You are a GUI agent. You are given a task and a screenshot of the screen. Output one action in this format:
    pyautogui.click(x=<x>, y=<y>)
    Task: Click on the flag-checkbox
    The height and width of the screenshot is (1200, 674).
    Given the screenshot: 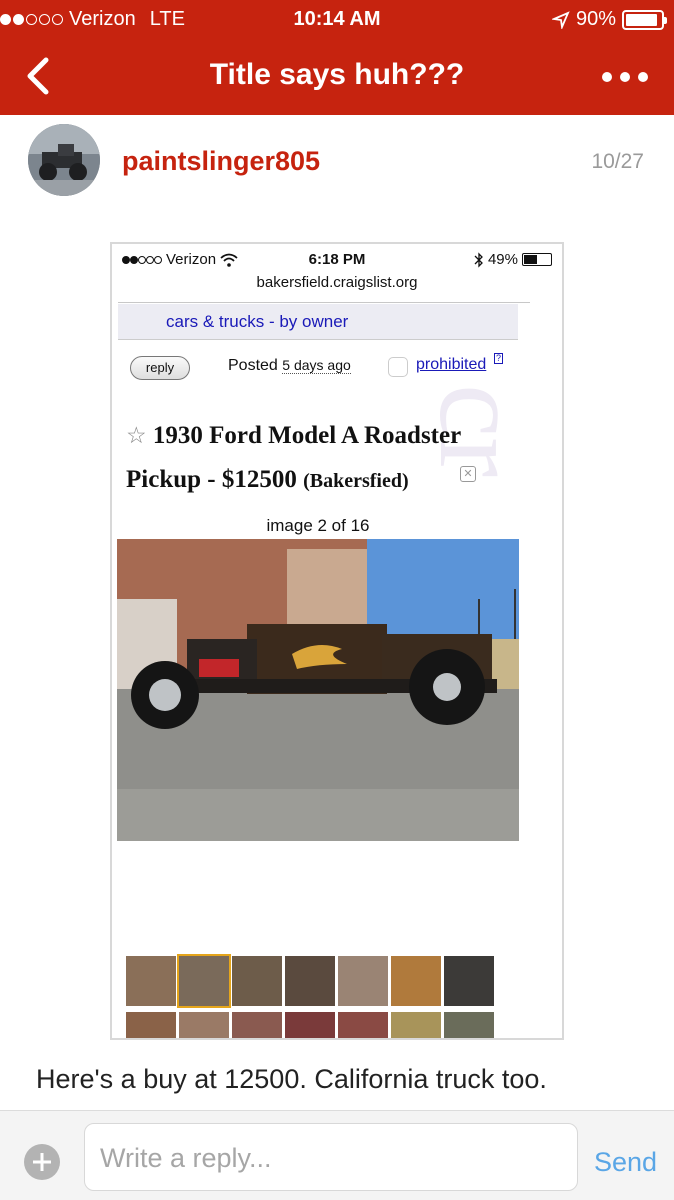 What is the action you would take?
    pyautogui.click(x=398, y=367)
    